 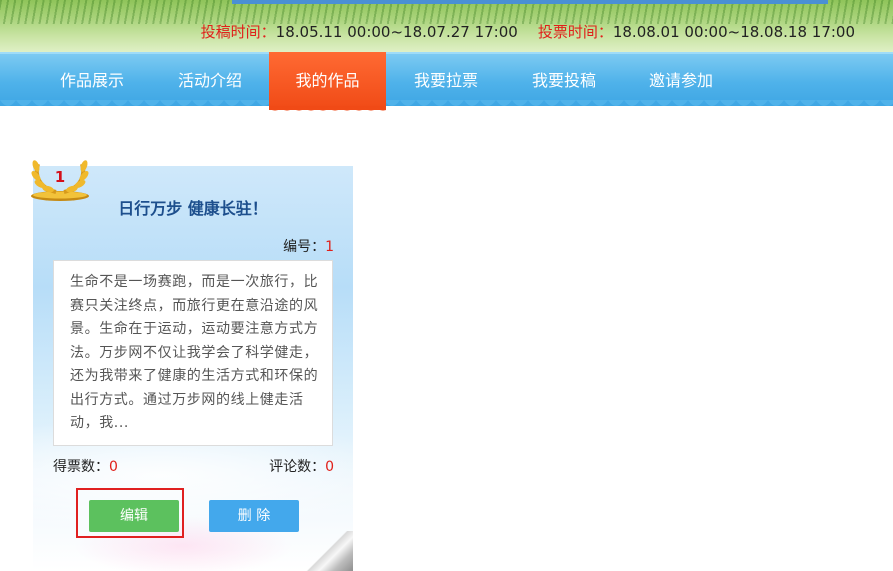 I want to click on vote-time-label: 投票时间：, so click(x=575, y=32).